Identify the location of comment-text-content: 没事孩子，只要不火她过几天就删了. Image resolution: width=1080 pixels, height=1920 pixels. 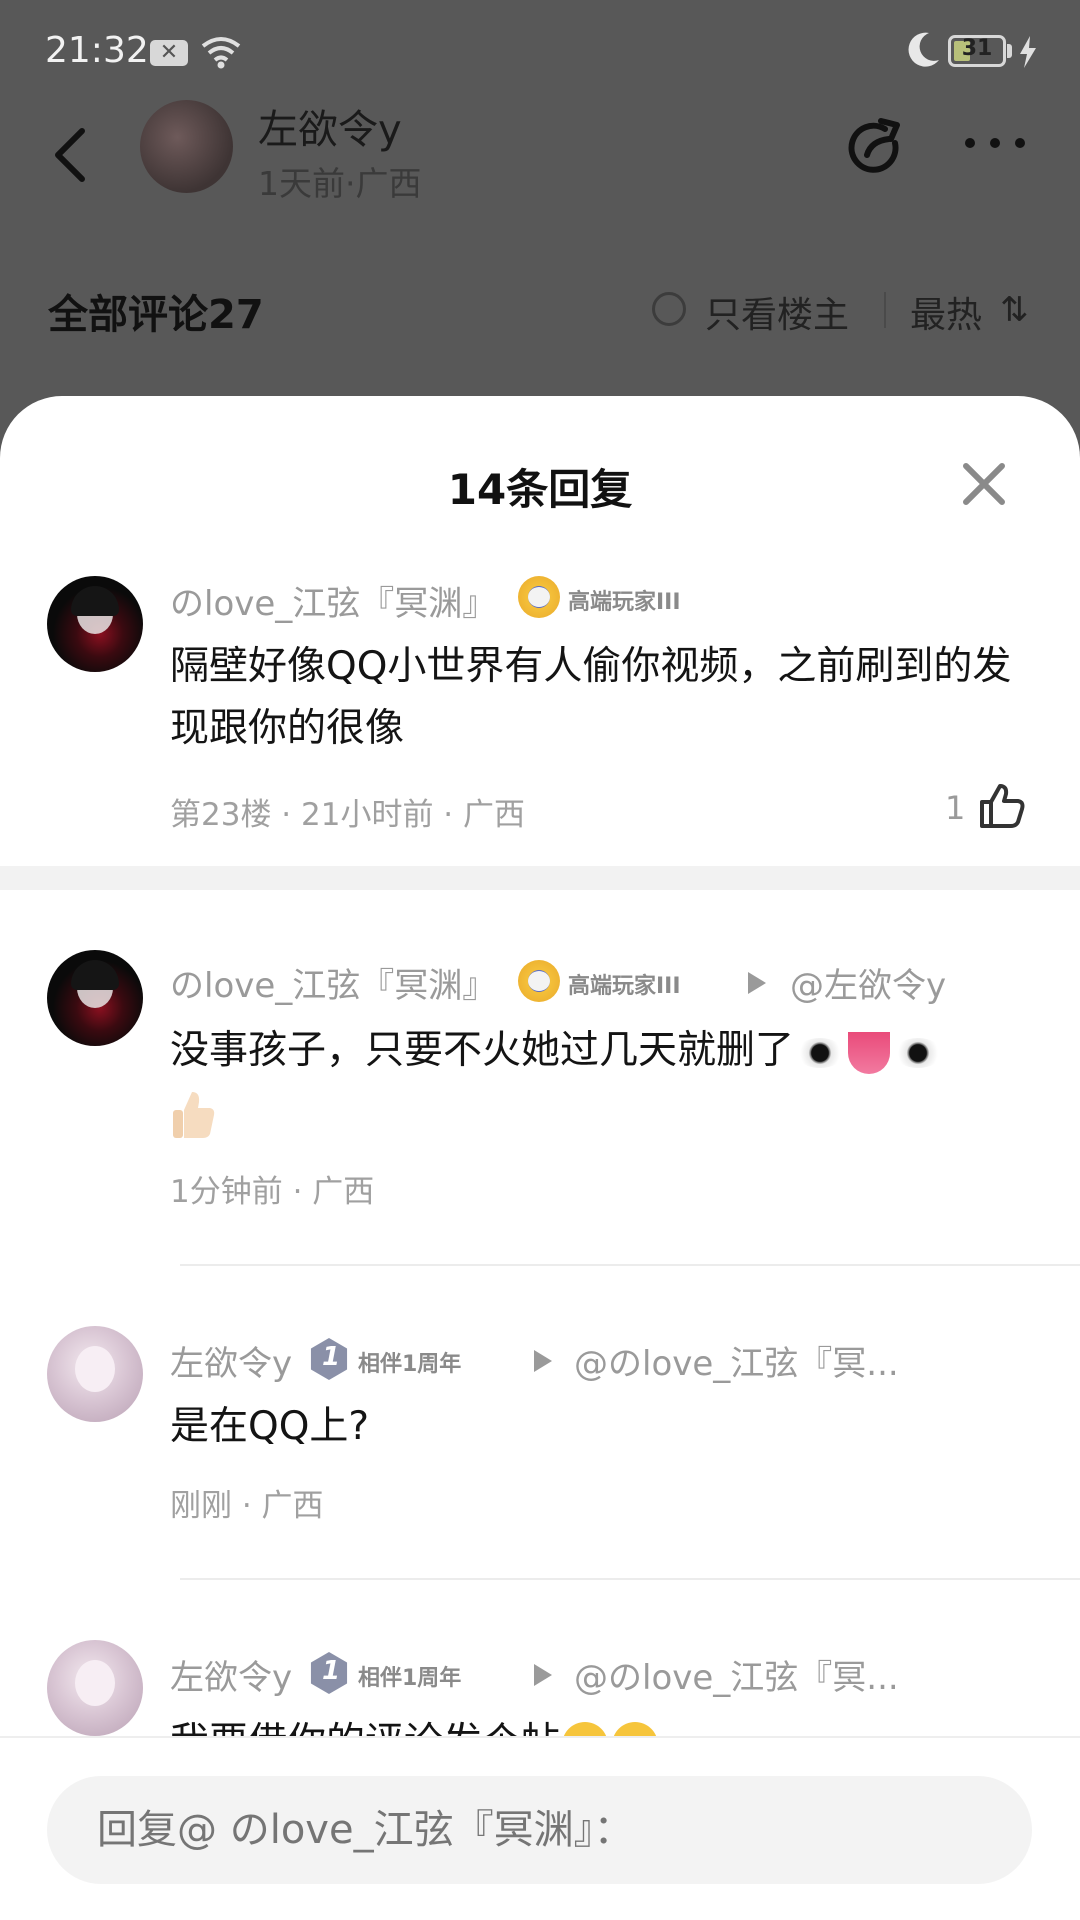
(482, 1050).